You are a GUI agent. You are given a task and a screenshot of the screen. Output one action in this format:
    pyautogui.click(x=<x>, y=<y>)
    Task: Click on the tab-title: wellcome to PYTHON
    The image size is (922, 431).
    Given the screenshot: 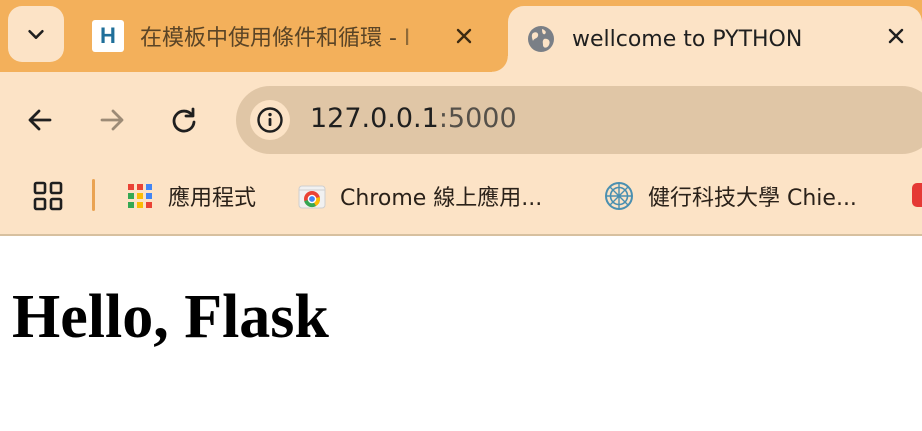 What is the action you would take?
    pyautogui.click(x=687, y=39)
    